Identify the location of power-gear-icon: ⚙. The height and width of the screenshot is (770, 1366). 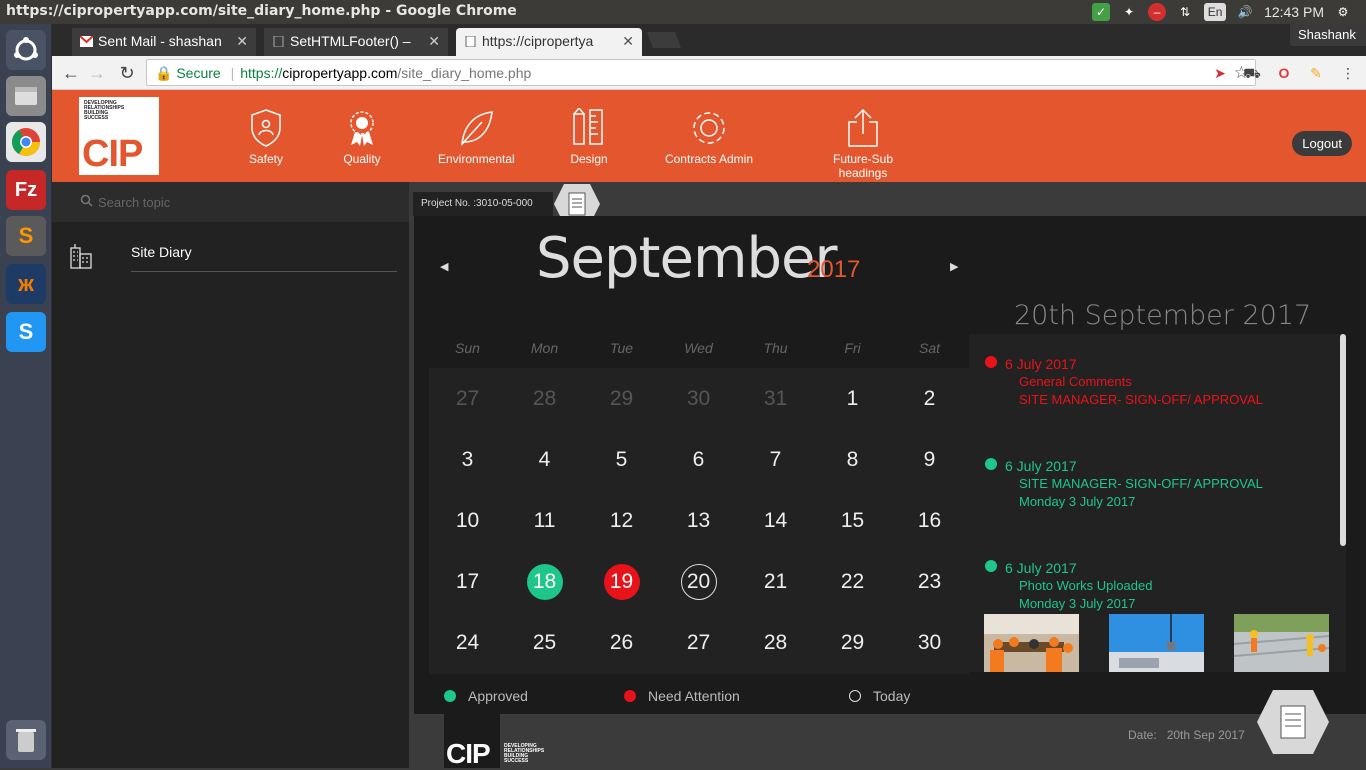
(1343, 12).